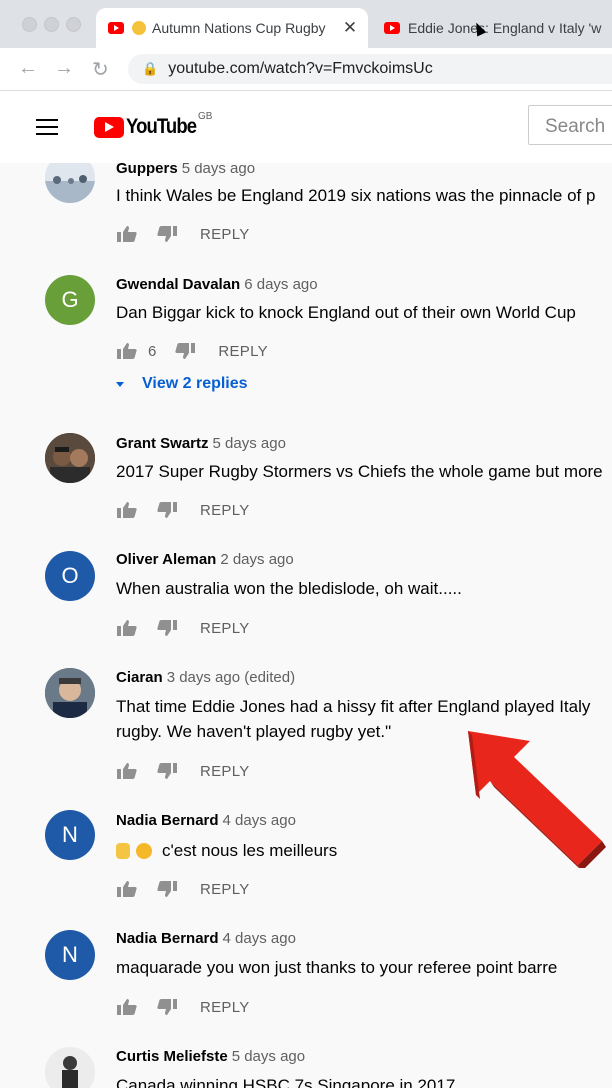  What do you see at coordinates (286, 1082) in the screenshot?
I see `comment-text: Canada winning HSBC 7s Singapore in 2017` at bounding box center [286, 1082].